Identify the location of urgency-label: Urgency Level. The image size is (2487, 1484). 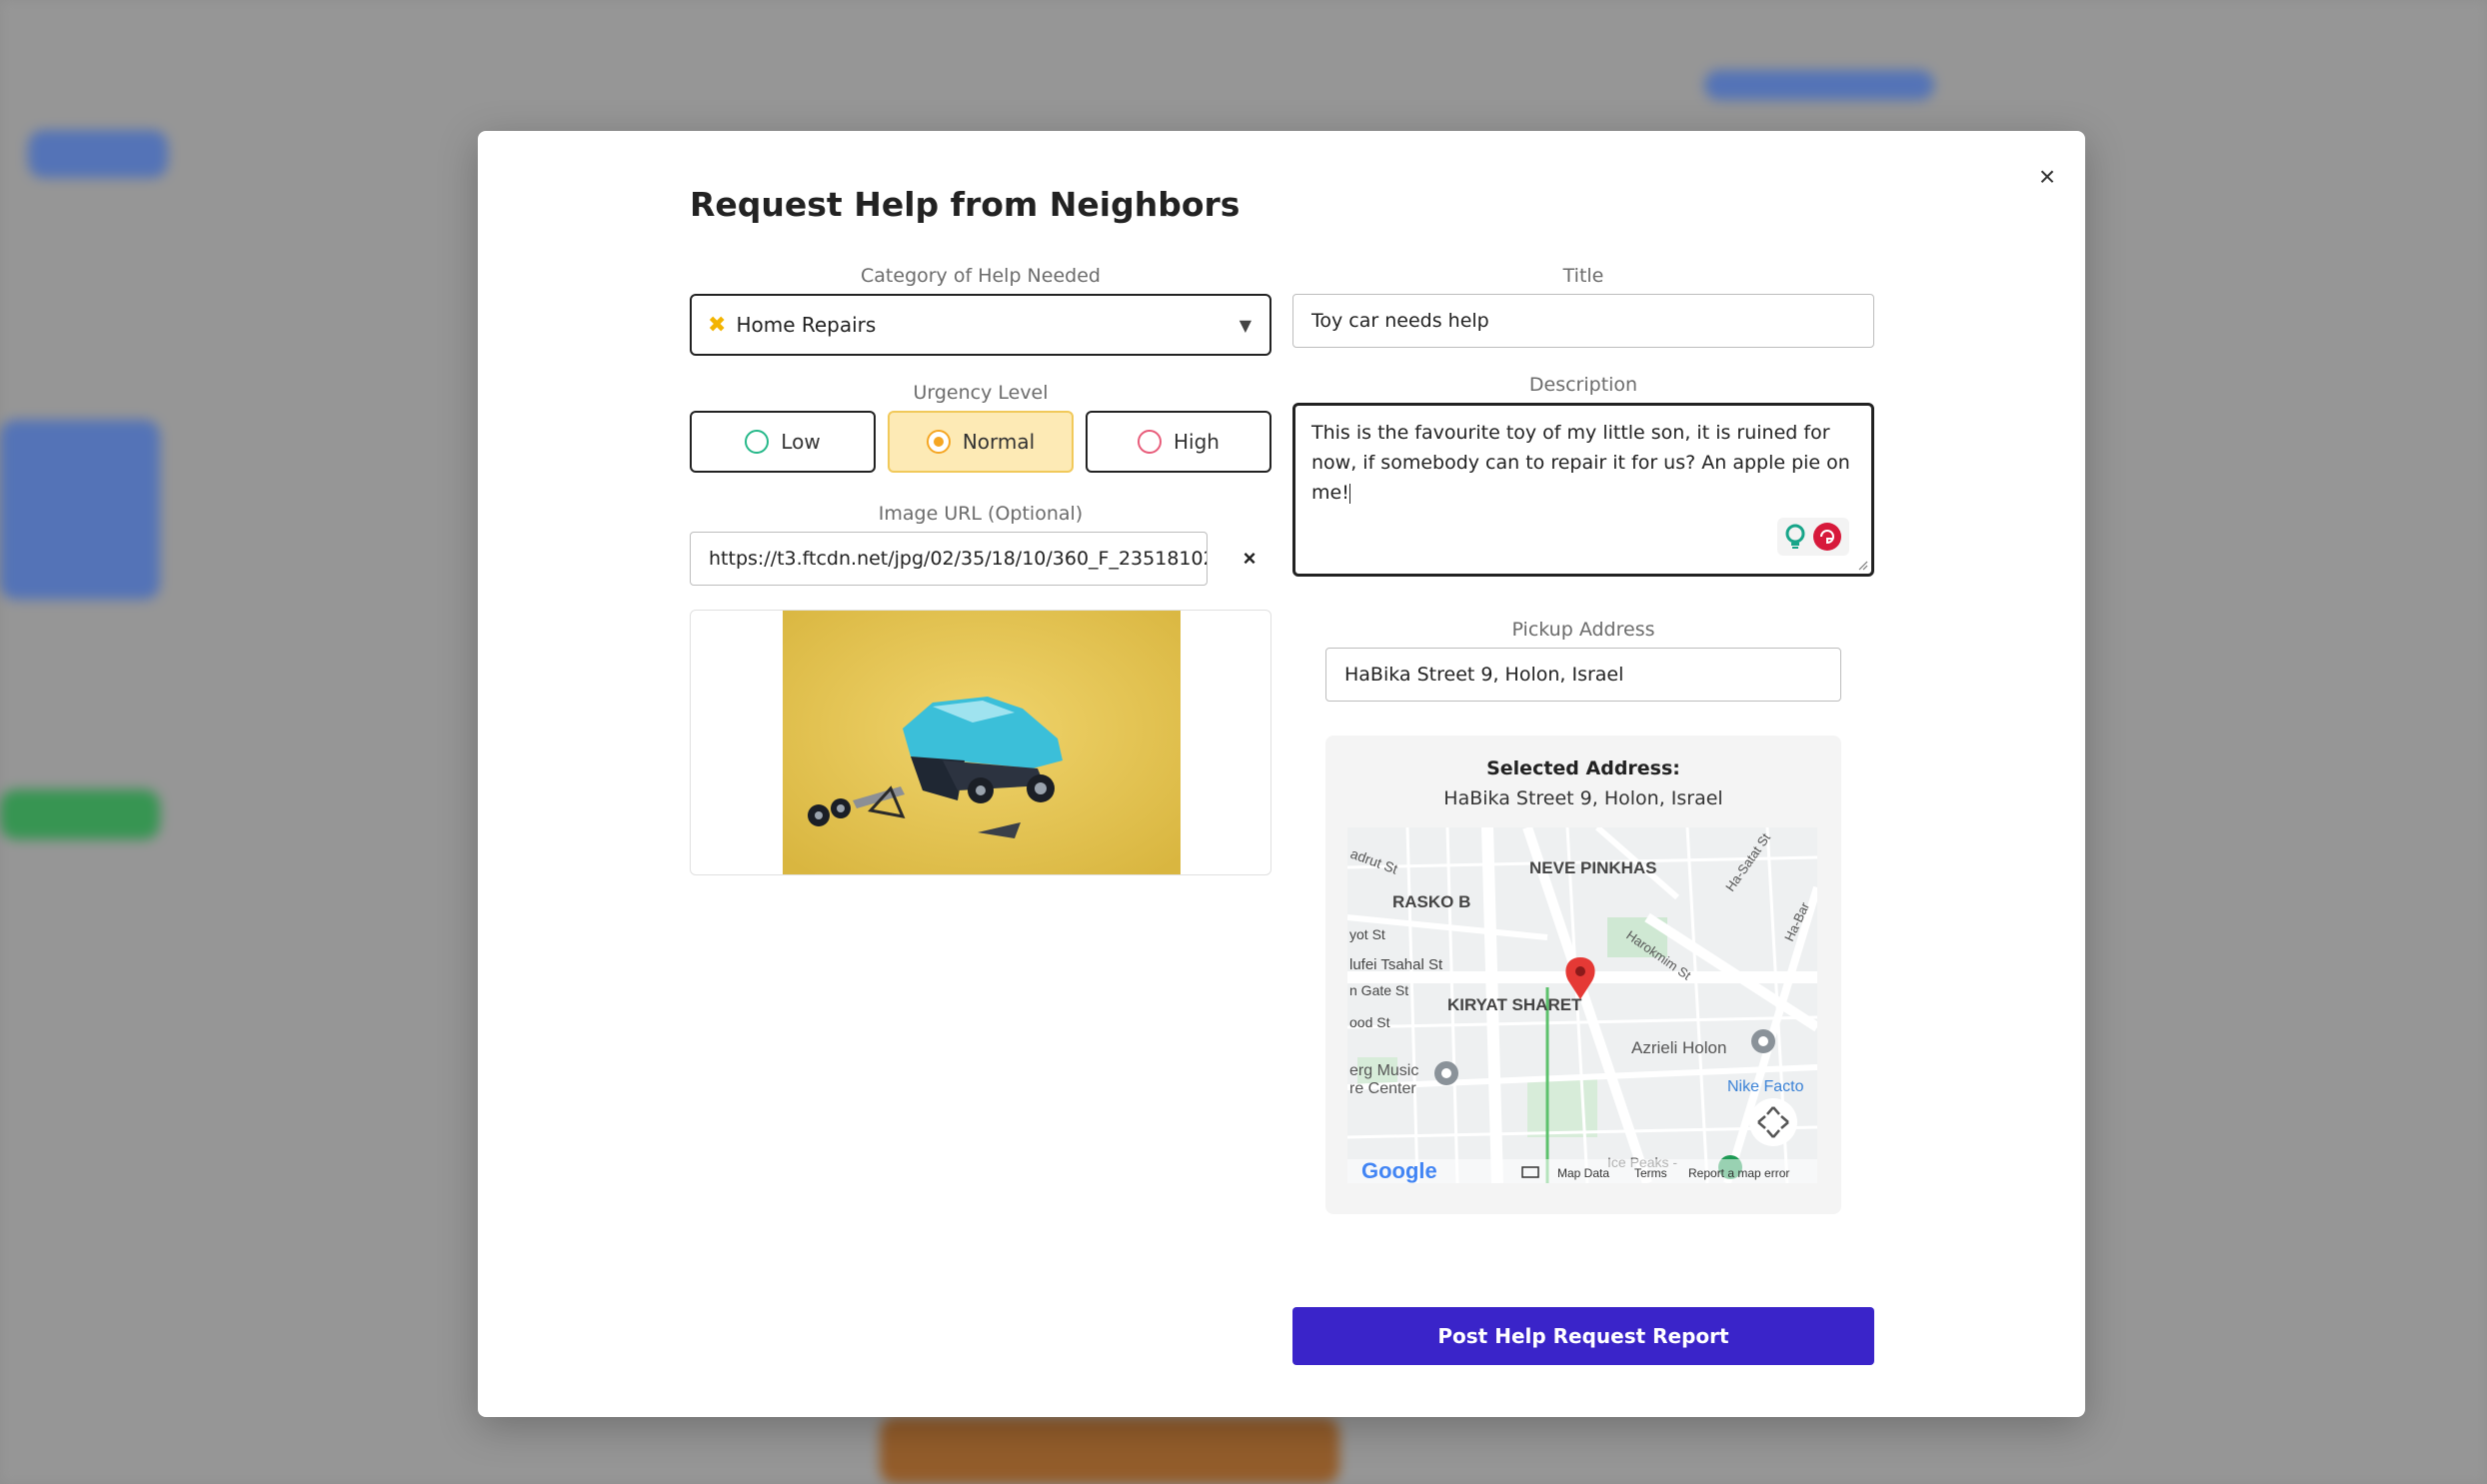
(981, 393).